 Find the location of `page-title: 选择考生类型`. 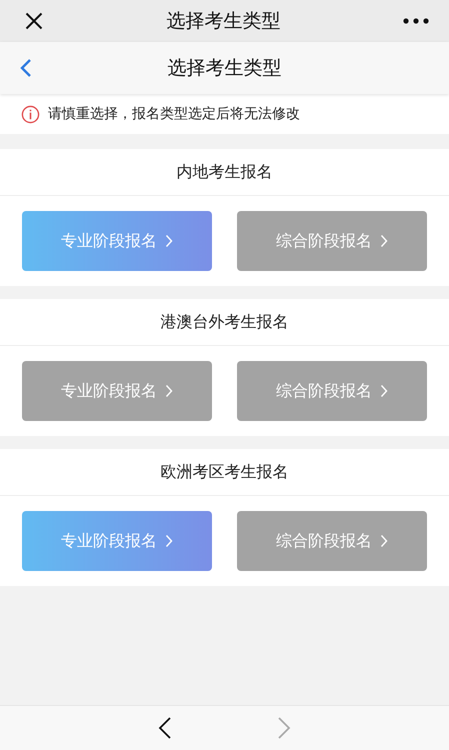

page-title: 选择考生类型 is located at coordinates (225, 68).